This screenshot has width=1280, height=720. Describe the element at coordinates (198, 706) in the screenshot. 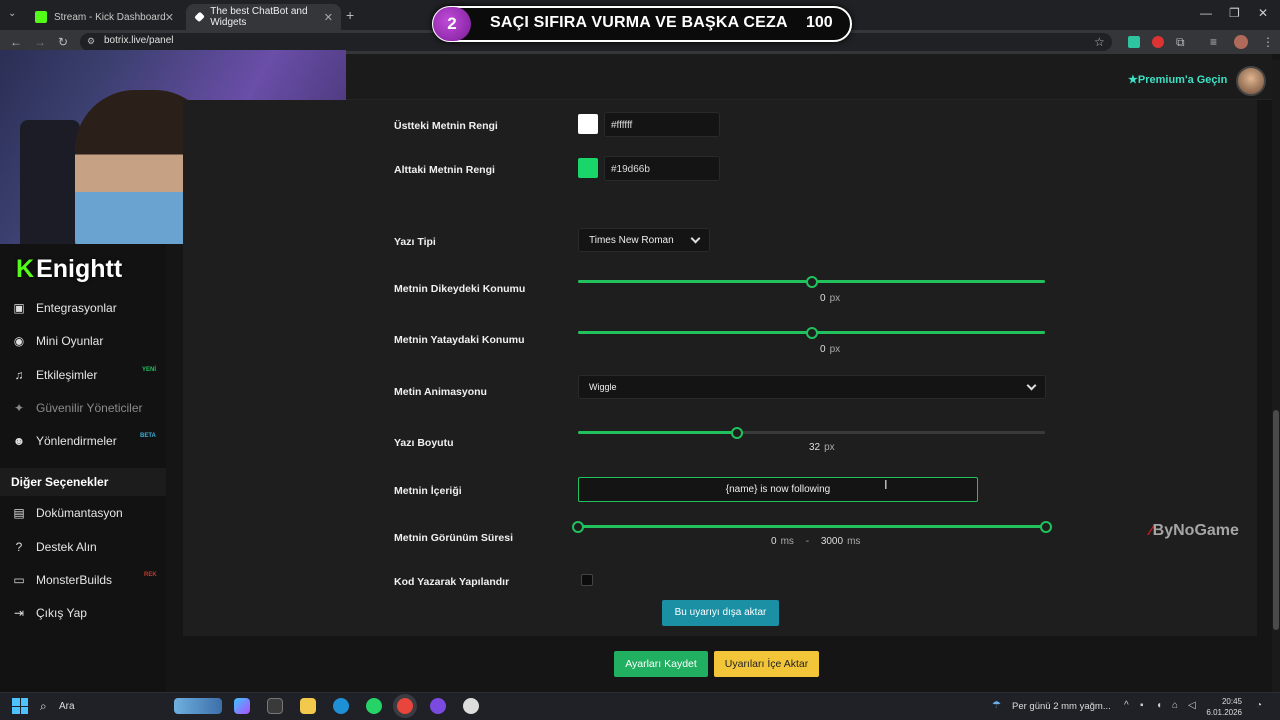

I see `widgets-icon` at that location.